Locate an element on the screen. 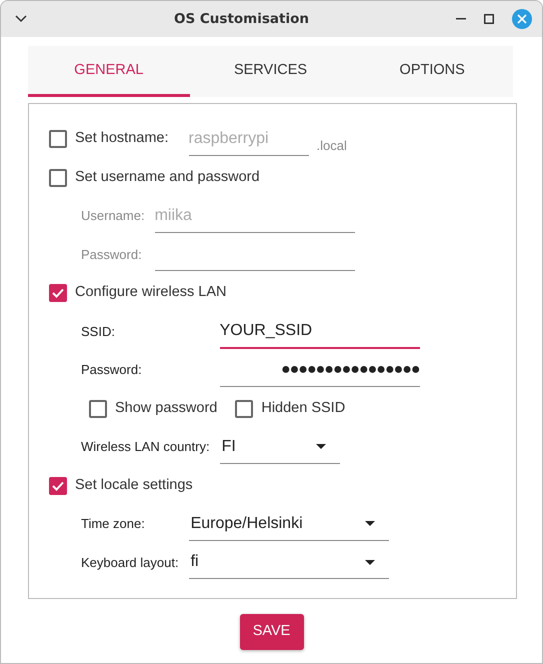 The height and width of the screenshot is (664, 543). input-field: ●●●●●●●●●●●●●●●● is located at coordinates (320, 370).